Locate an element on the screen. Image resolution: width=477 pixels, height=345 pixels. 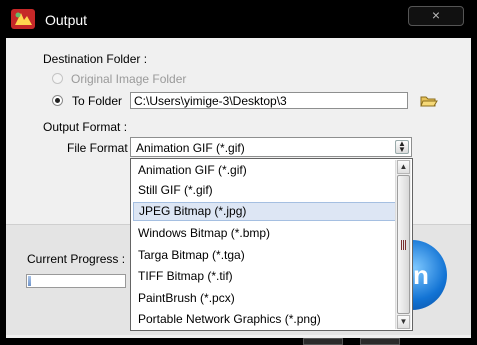
start-button-label: n is located at coordinates (421, 275).